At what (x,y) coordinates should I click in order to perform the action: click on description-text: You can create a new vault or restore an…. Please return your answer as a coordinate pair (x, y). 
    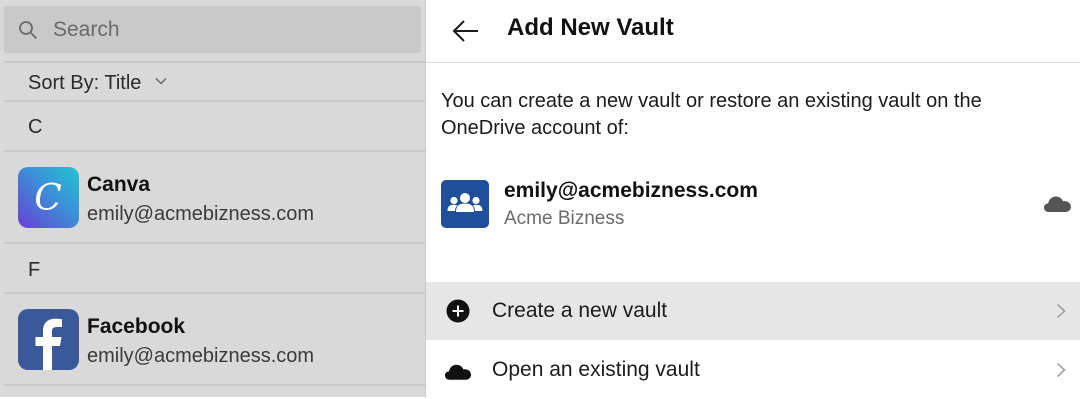
    Looking at the image, I should click on (711, 114).